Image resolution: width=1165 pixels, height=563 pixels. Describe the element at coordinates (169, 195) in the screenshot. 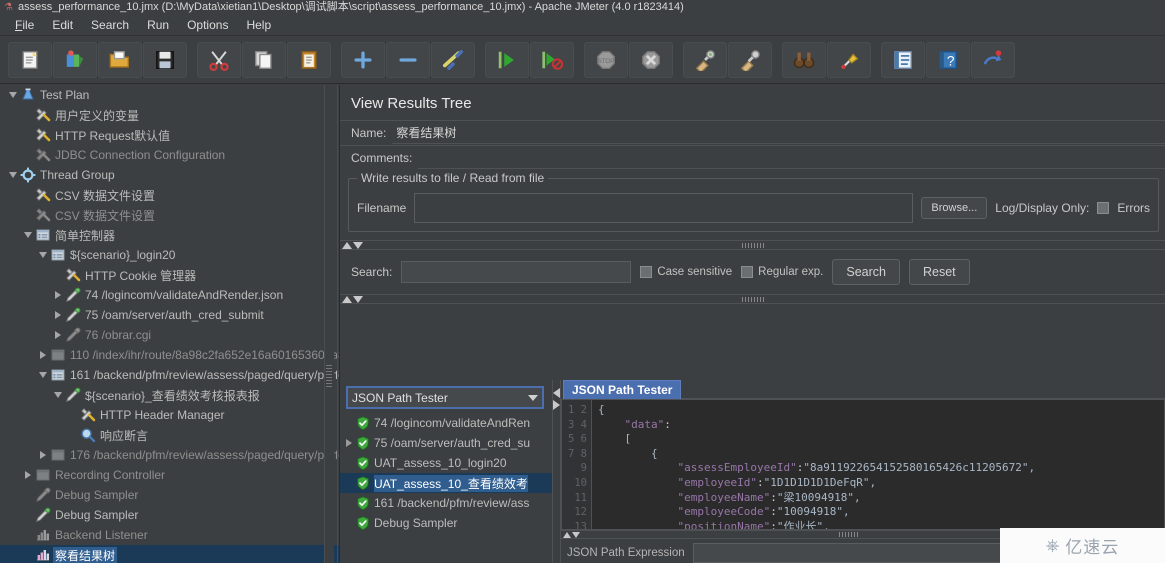

I see `tree-node-5: CSV 数据文件设置` at that location.